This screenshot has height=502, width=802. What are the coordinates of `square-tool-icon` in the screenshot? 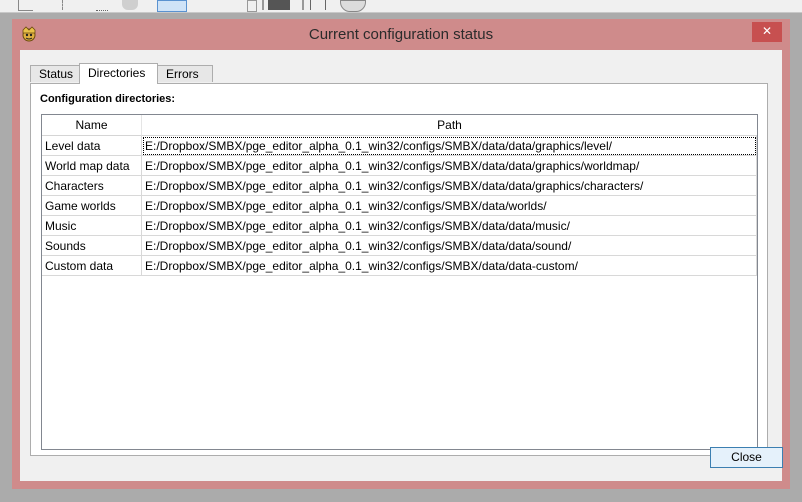 It's located at (252, 6).